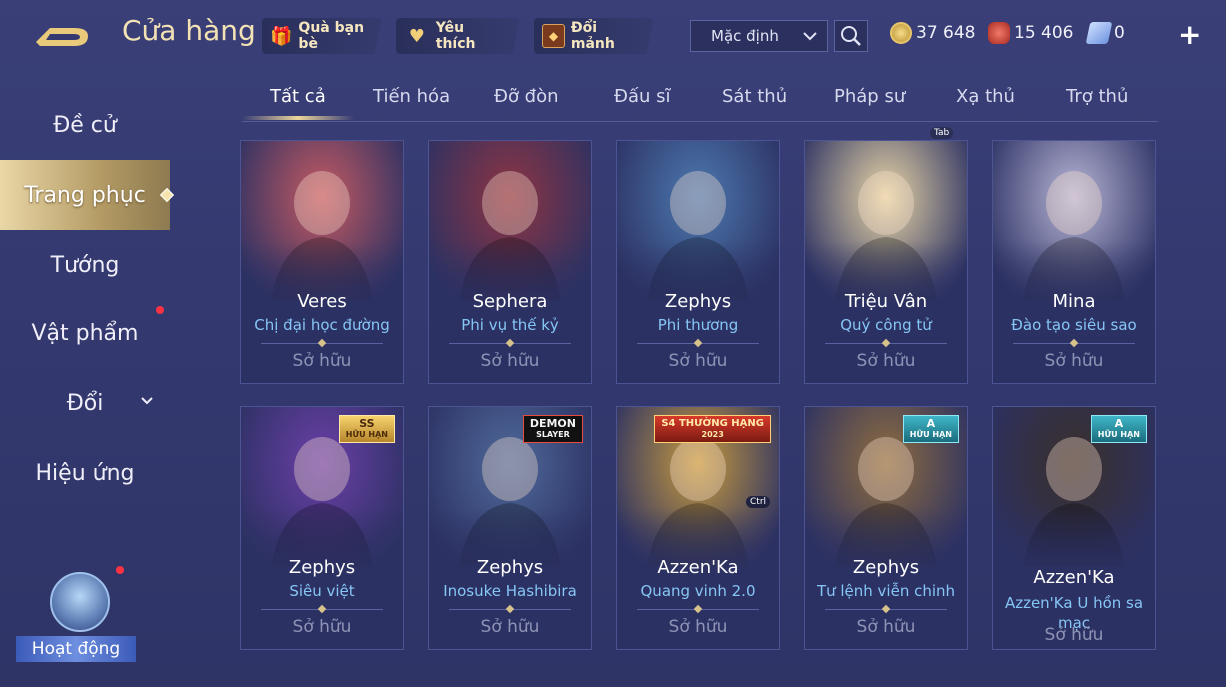  I want to click on friend-gifts-button: 🎁 Quà bạn bè, so click(322, 36).